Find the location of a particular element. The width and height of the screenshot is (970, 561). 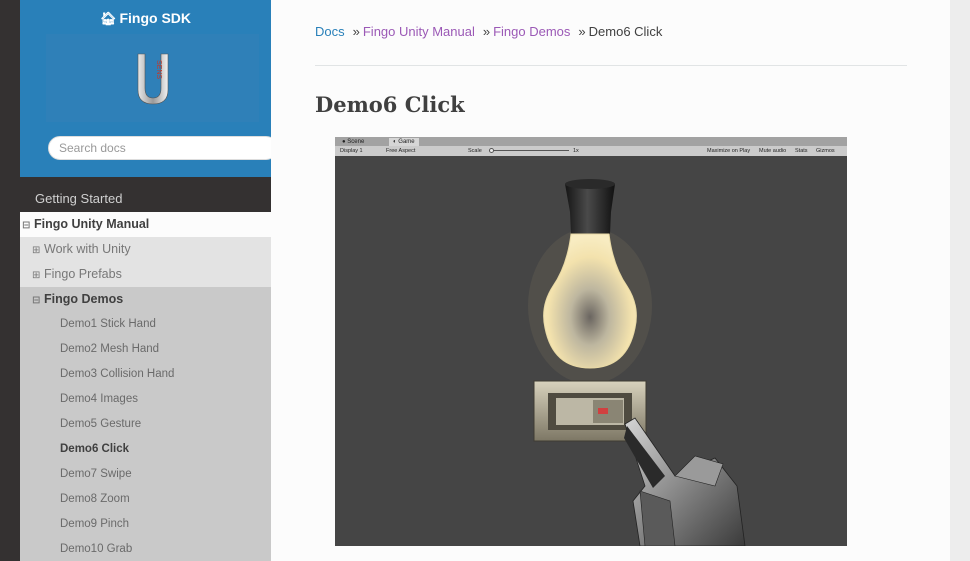

tab-scene: ● Scene is located at coordinates (353, 142).